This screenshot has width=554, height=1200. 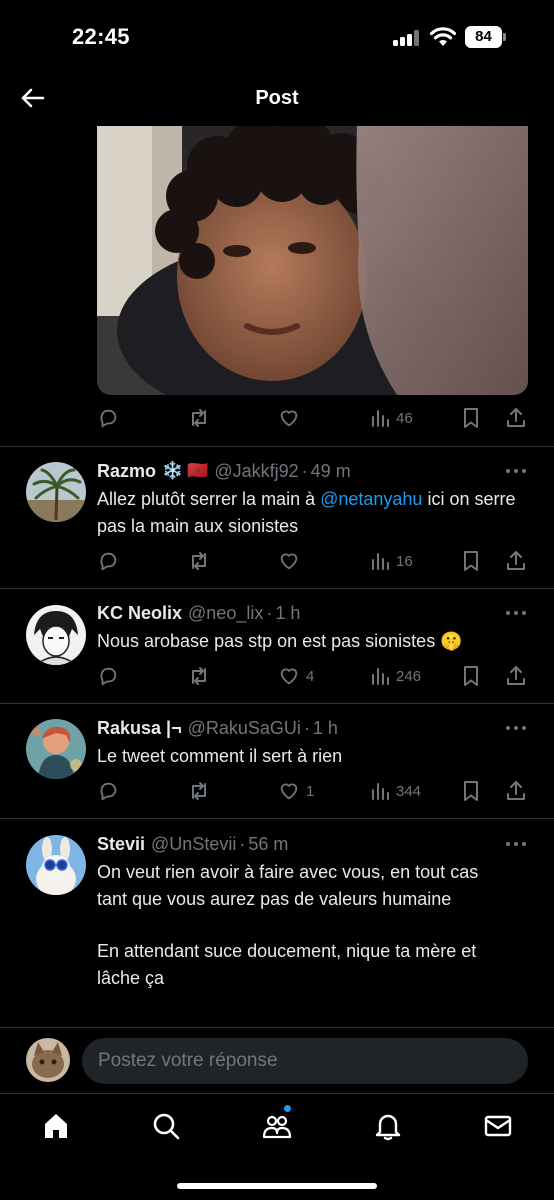 What do you see at coordinates (288, 612) in the screenshot?
I see `timestamp: 1 h` at bounding box center [288, 612].